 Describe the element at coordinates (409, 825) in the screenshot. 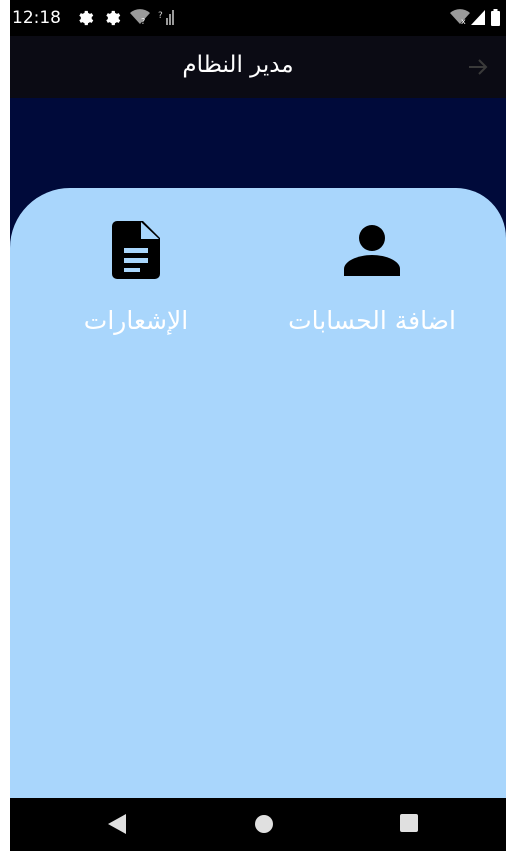

I see `recents-square-icon` at that location.